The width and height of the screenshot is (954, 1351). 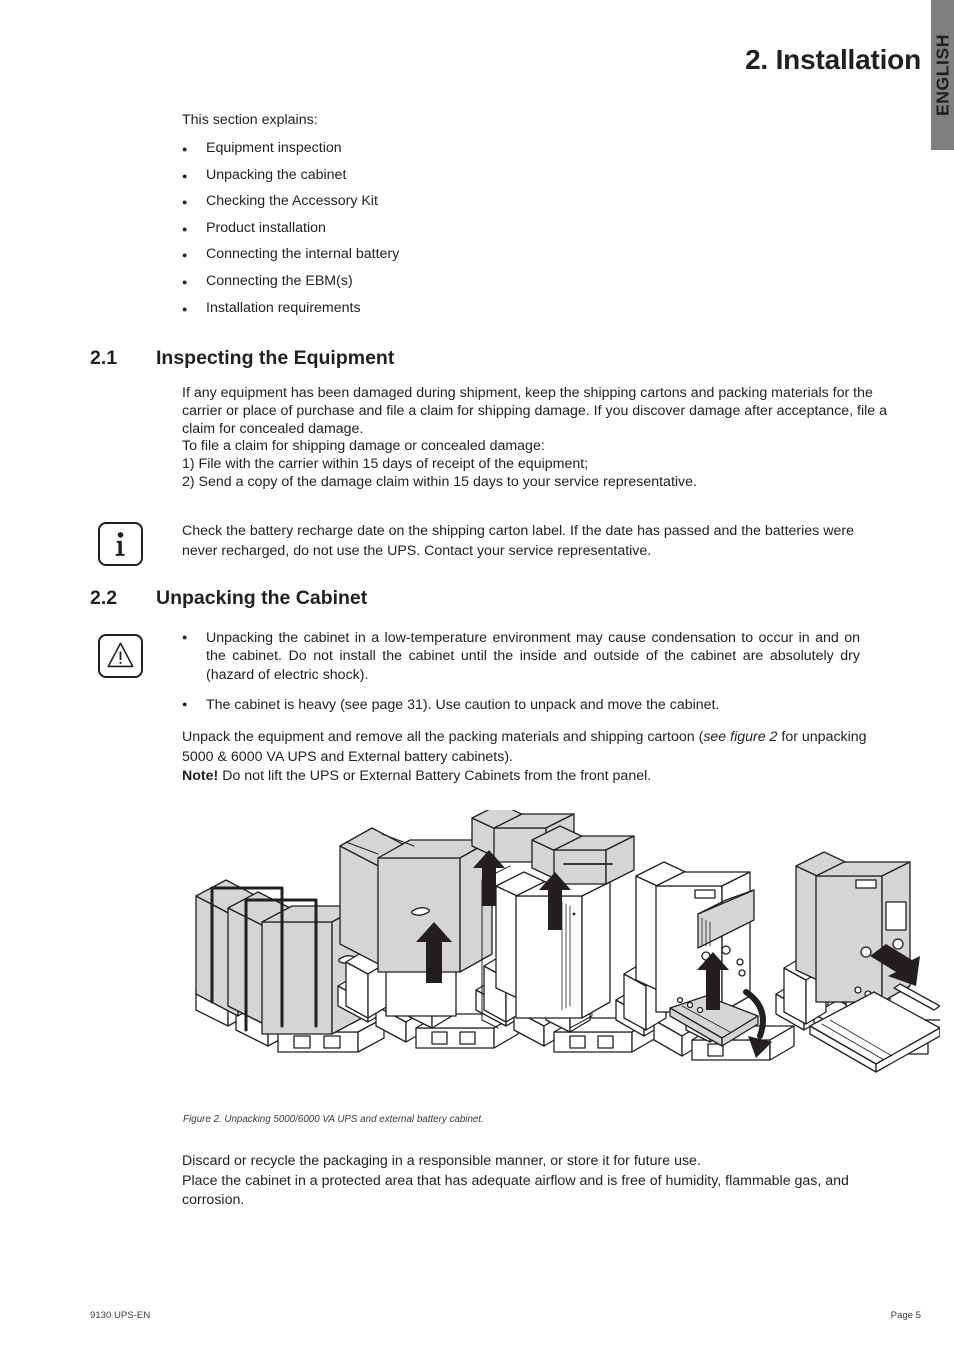 I want to click on list-item: Equipment inspection, so click(x=442, y=153).